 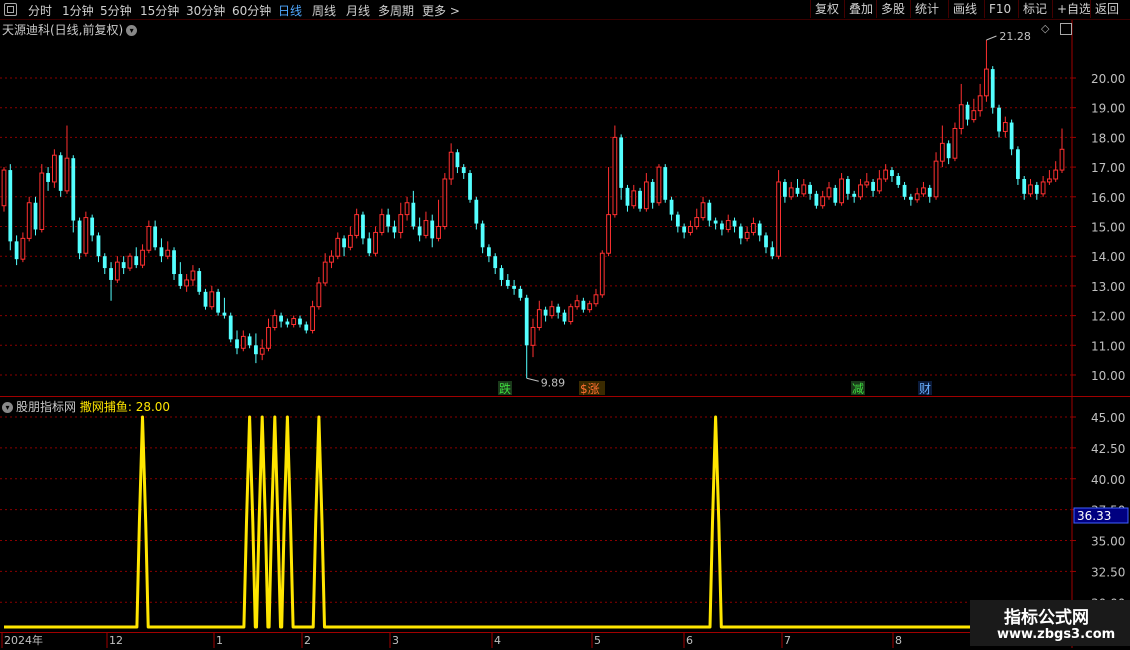 What do you see at coordinates (1034, 9) in the screenshot?
I see `toolbar-button: 标记` at bounding box center [1034, 9].